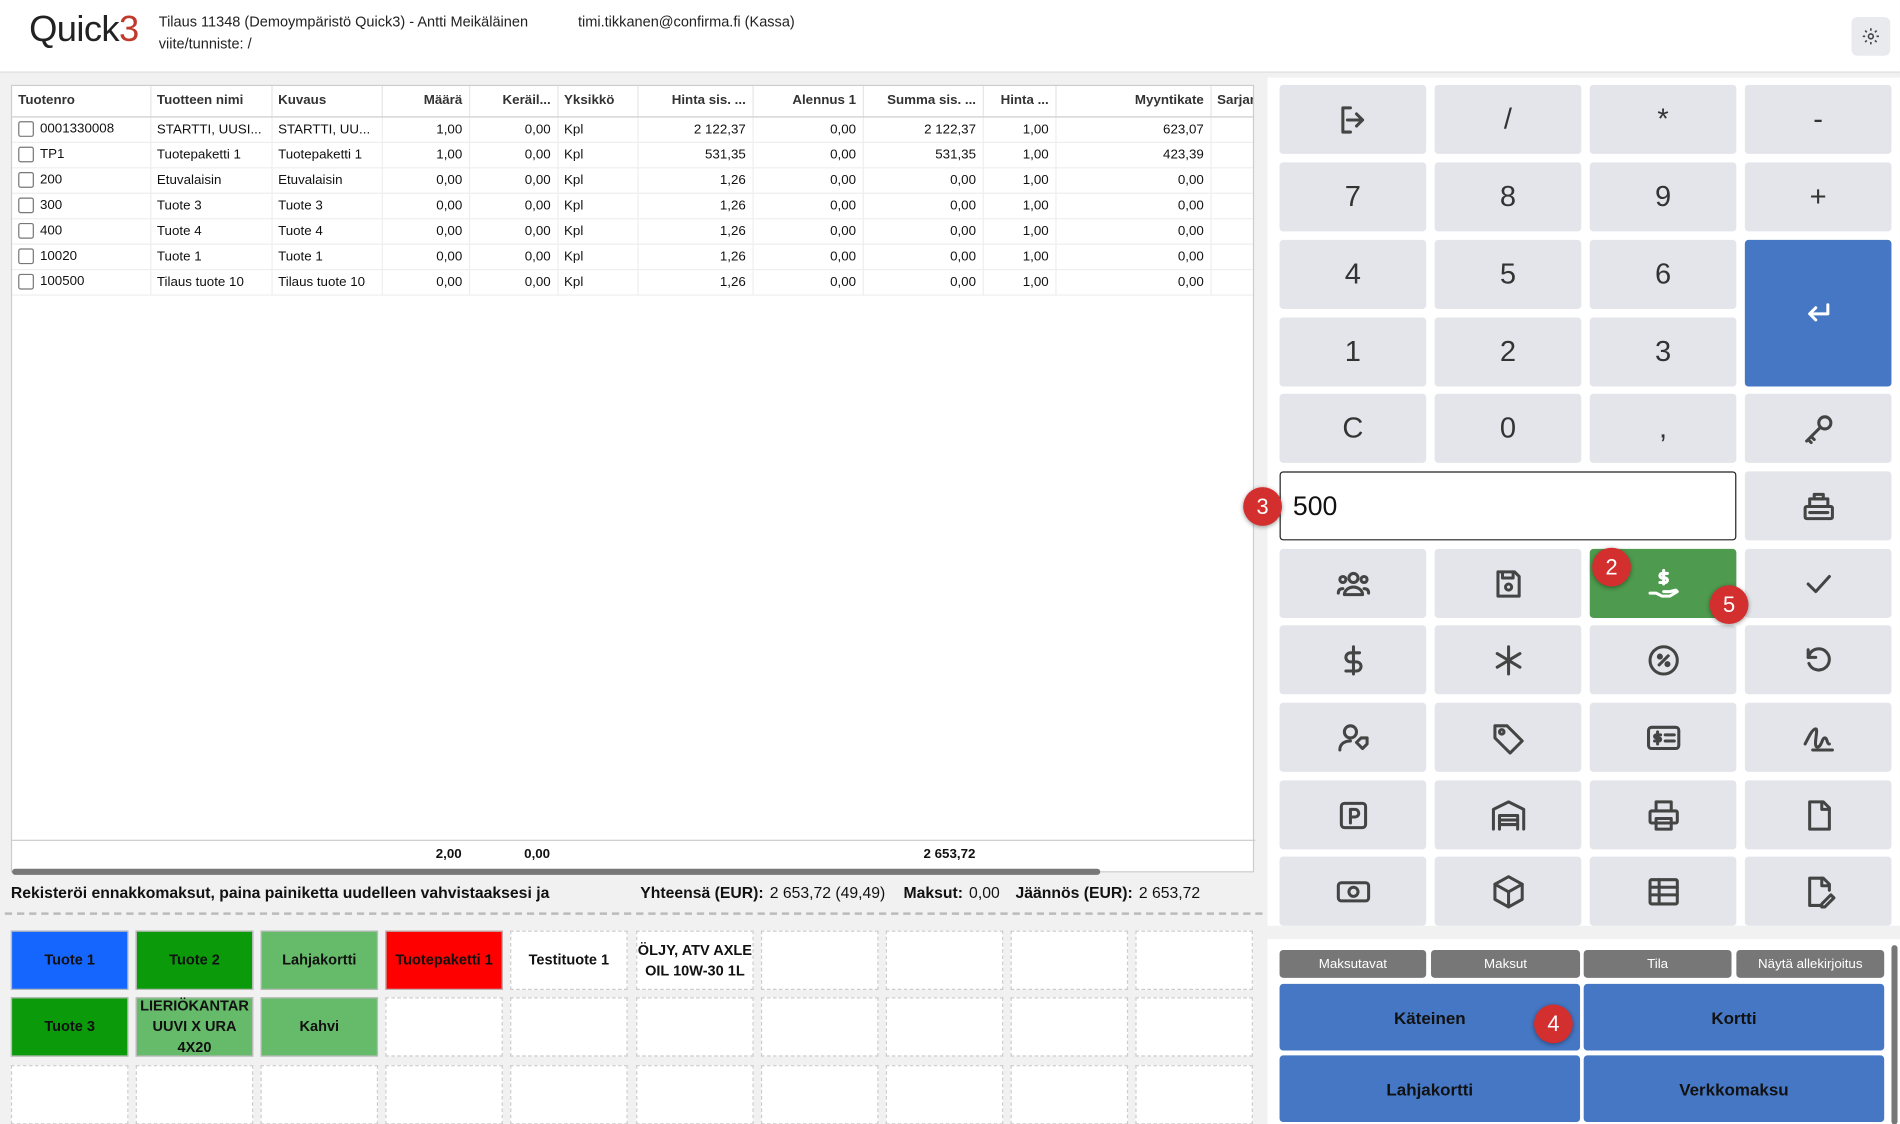 The width and height of the screenshot is (1900, 1124). What do you see at coordinates (69, 1027) in the screenshot?
I see `quick-product-button: Tuote 3` at bounding box center [69, 1027].